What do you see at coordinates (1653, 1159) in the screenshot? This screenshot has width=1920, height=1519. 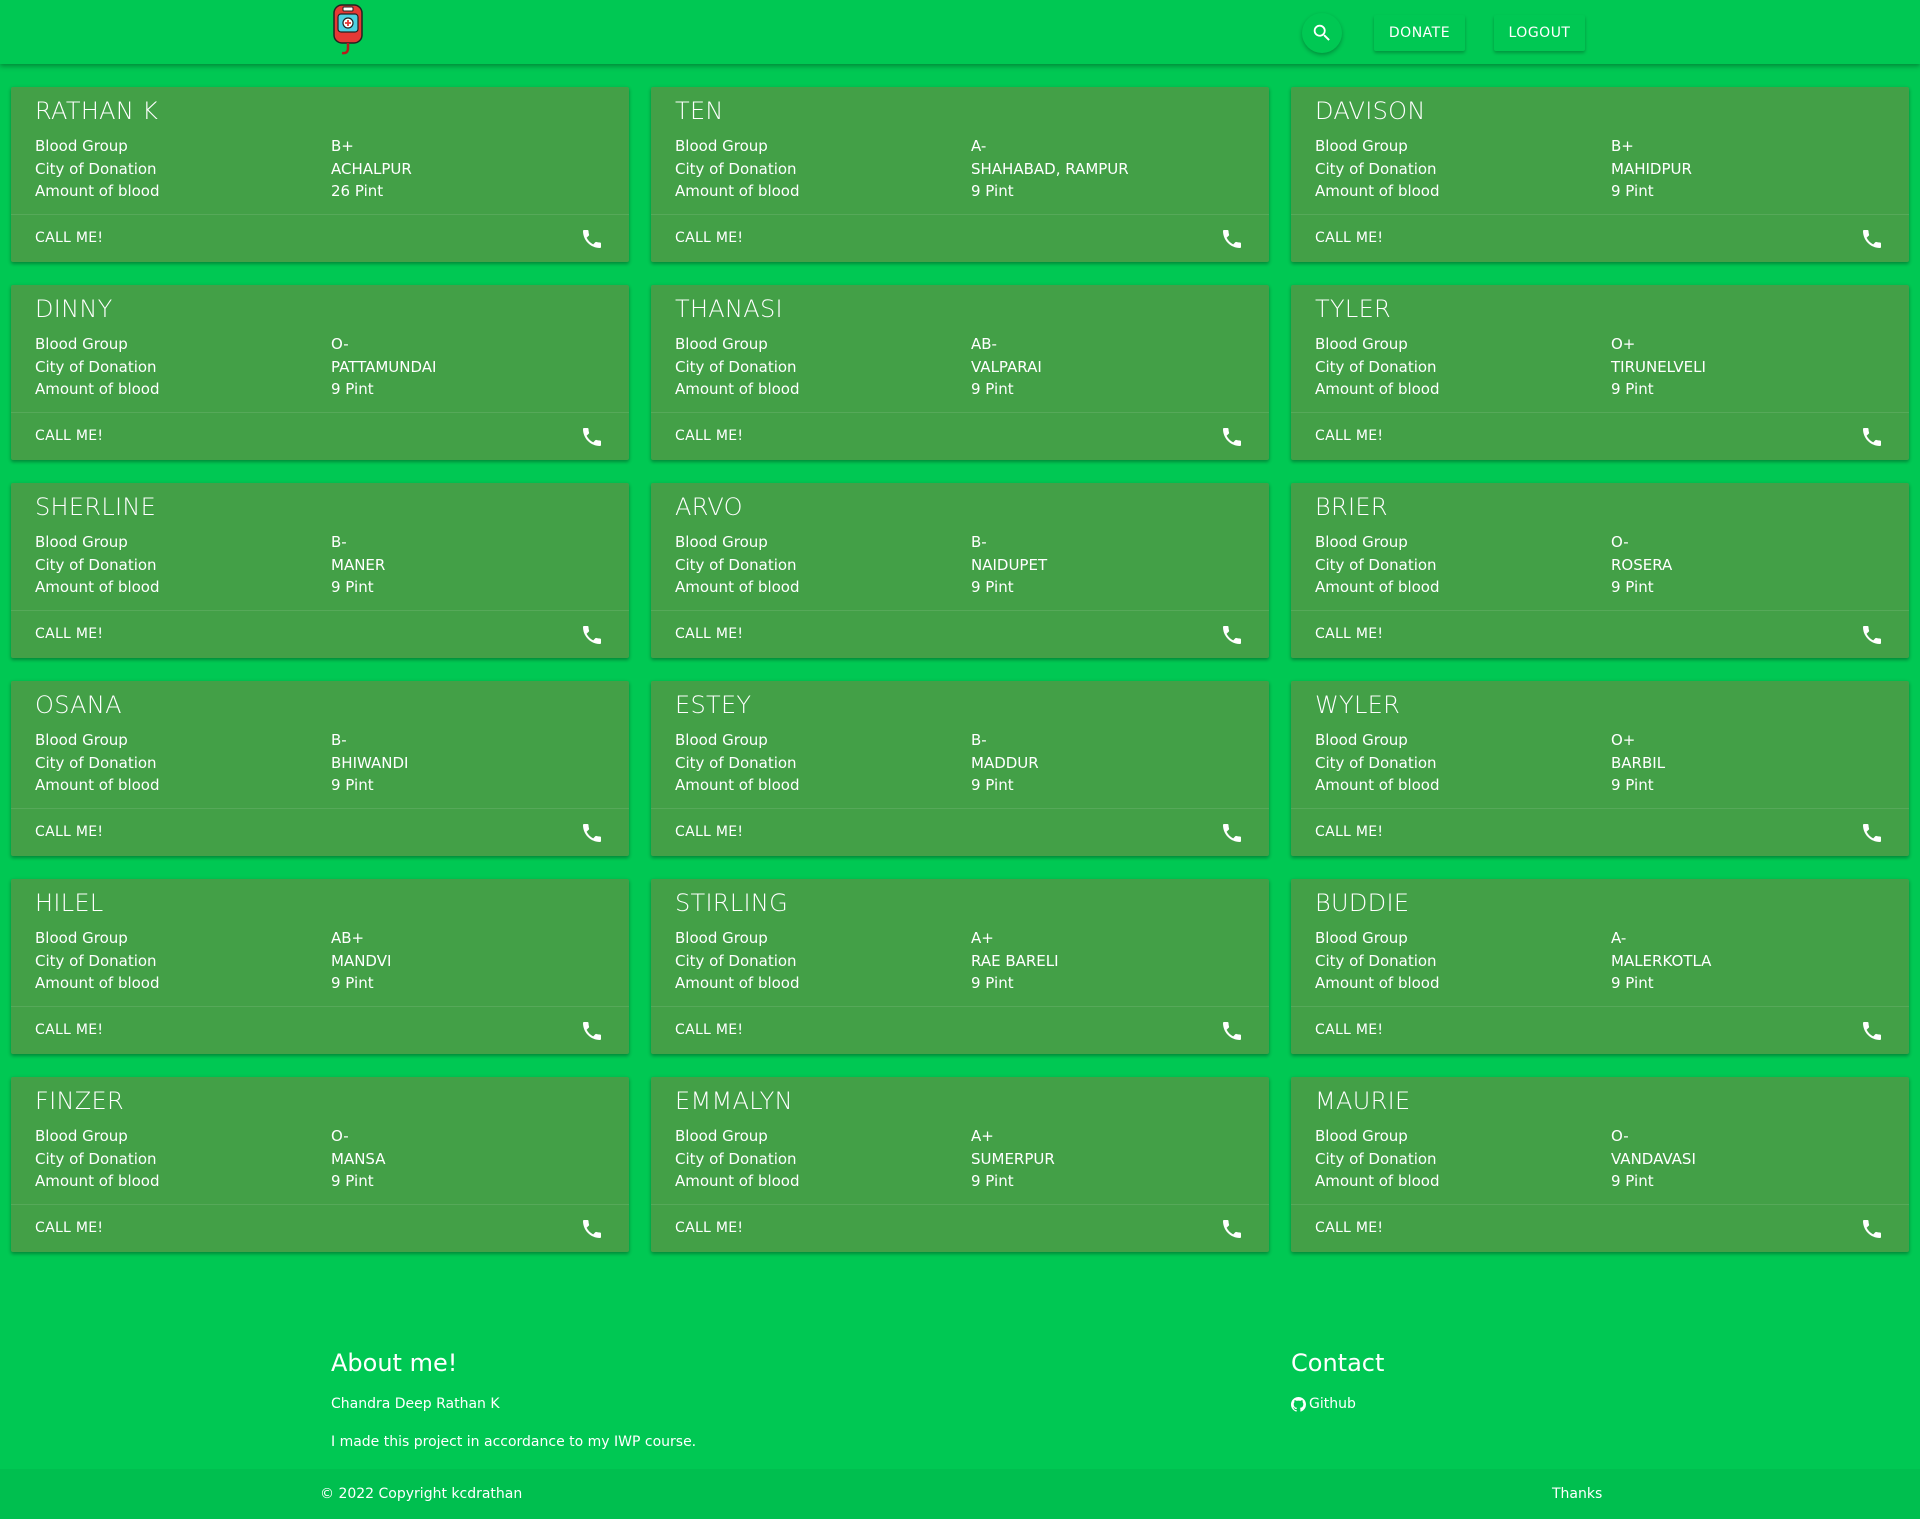 I see `city-value: VANDAVASI` at bounding box center [1653, 1159].